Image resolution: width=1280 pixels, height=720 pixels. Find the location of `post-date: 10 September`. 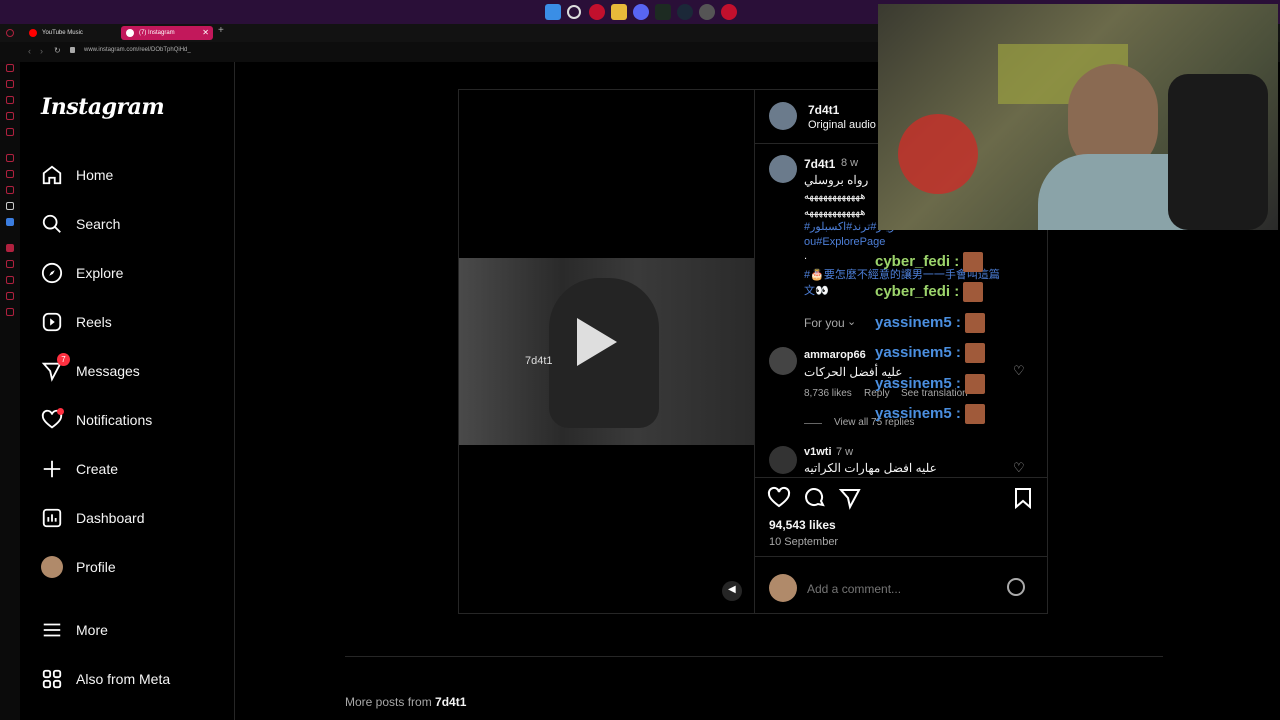

post-date: 10 September is located at coordinates (804, 542).